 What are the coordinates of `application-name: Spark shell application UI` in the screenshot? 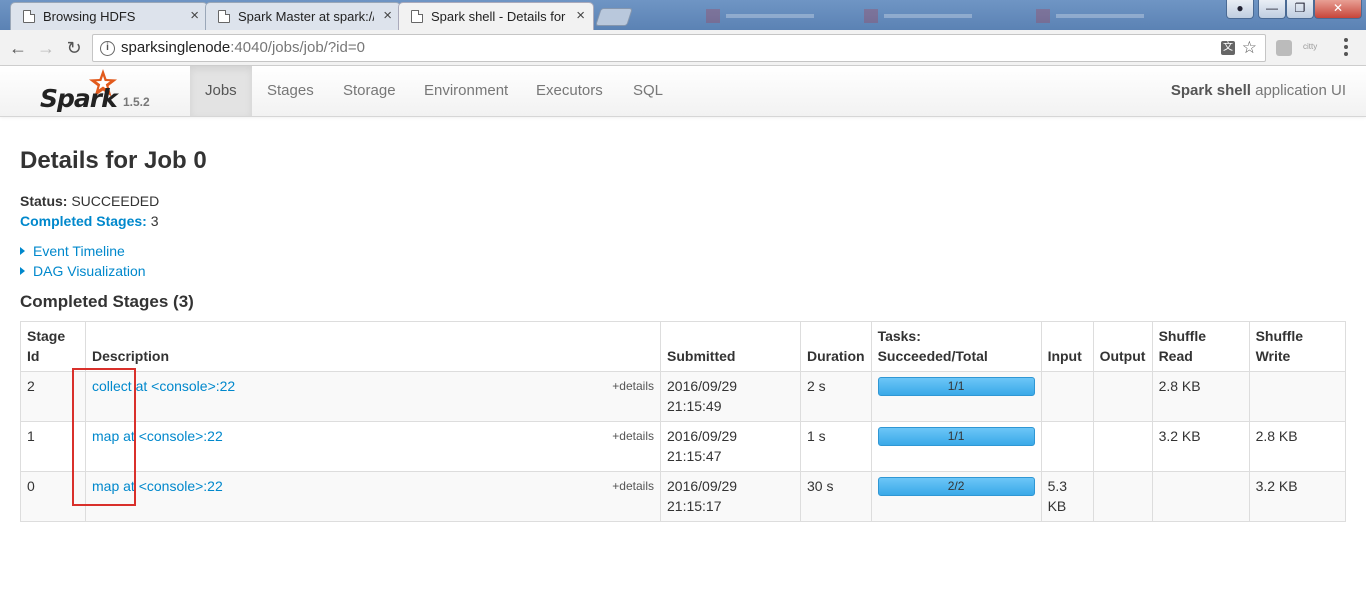 It's located at (1258, 91).